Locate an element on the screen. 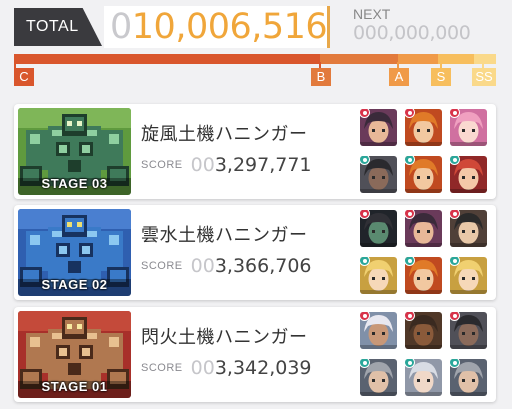 The image size is (512, 409). rank-marker-ss: SS is located at coordinates (484, 77).